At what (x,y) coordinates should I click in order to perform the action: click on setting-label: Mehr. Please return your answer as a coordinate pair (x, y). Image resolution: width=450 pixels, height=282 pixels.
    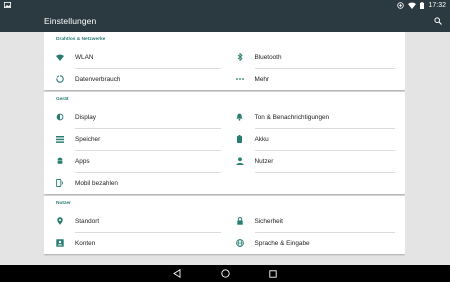
    Looking at the image, I should click on (262, 79).